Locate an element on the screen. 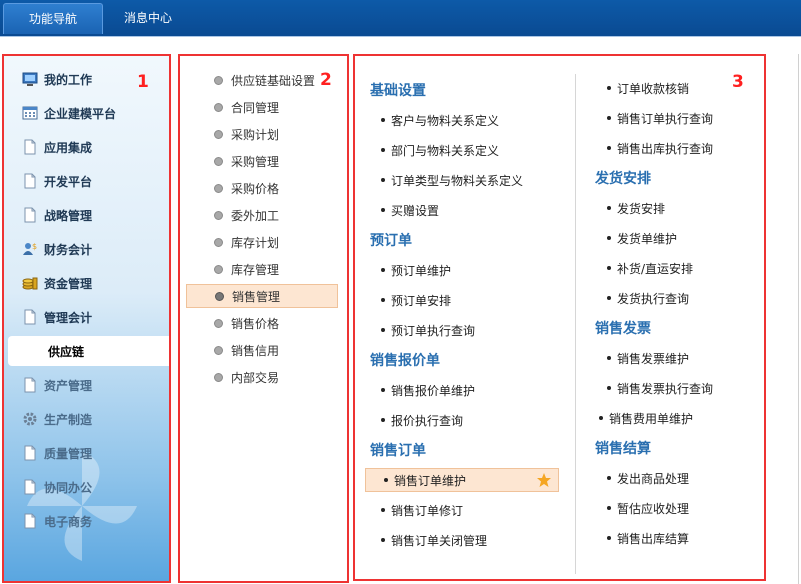 Image resolution: width=801 pixels, height=584 pixels. module-item: 委外加工 is located at coordinates (262, 215).